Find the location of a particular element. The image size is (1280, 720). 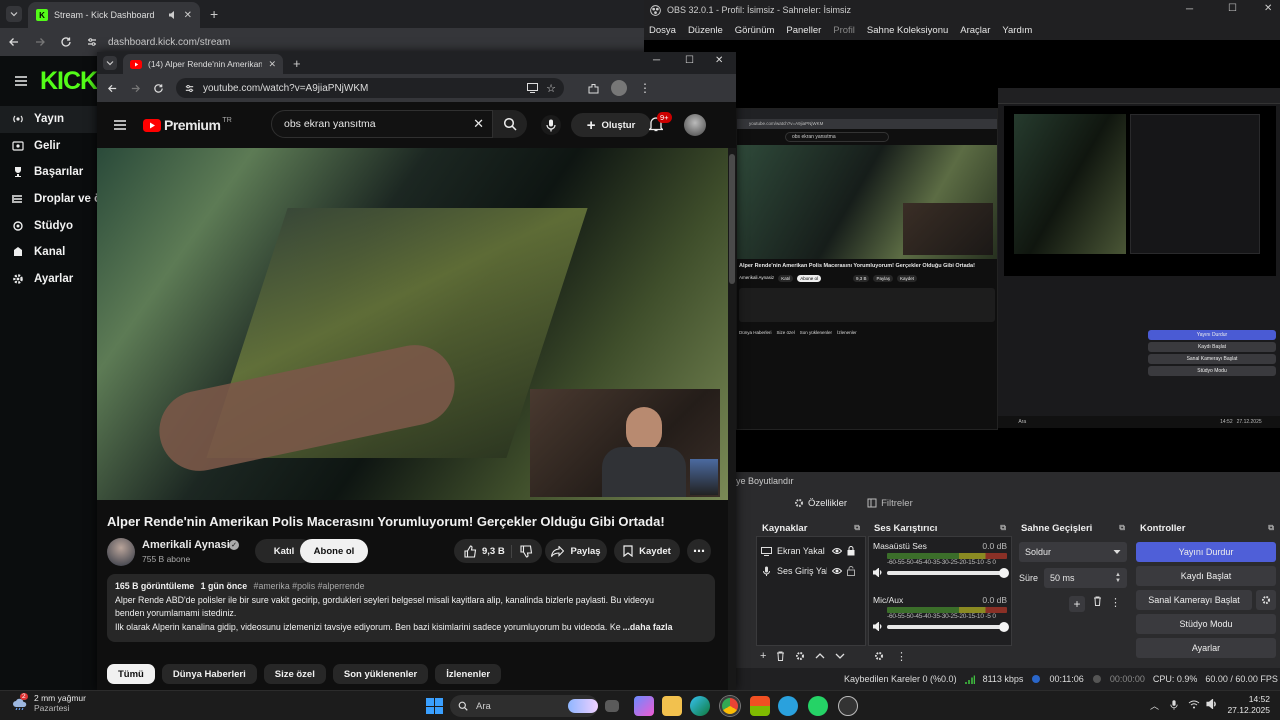

eye-icon is located at coordinates (837, 551).